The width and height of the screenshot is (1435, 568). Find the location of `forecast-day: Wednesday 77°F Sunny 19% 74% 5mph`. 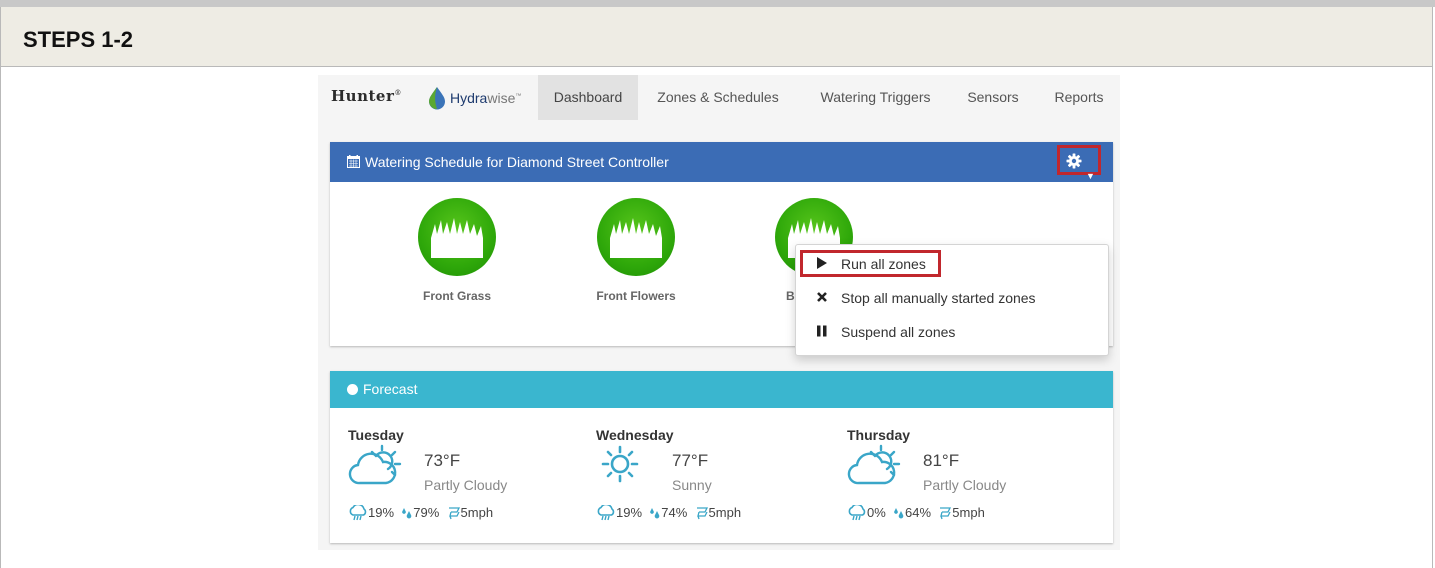

forecast-day: Wednesday 77°F Sunny 19% 74% 5mph is located at coordinates (716, 477).